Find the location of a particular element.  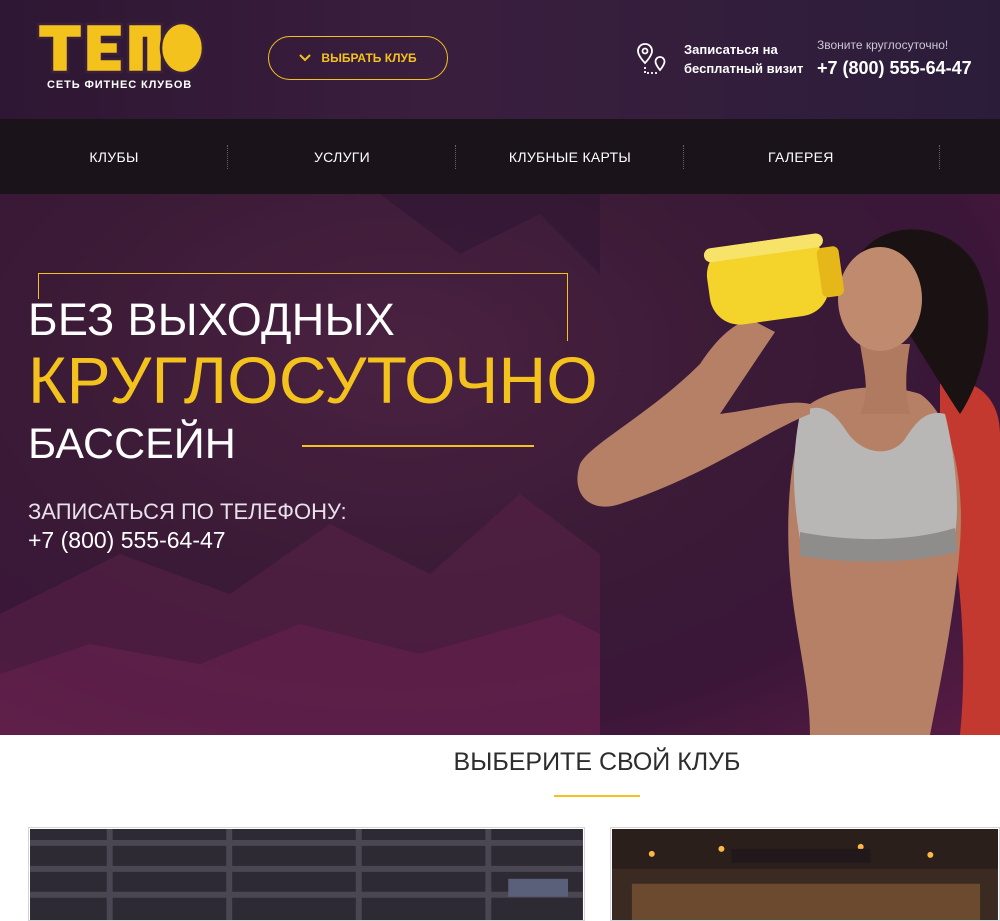

logo: СЕТЬ ФИТНЕС КЛУБОВ is located at coordinates (121, 58).